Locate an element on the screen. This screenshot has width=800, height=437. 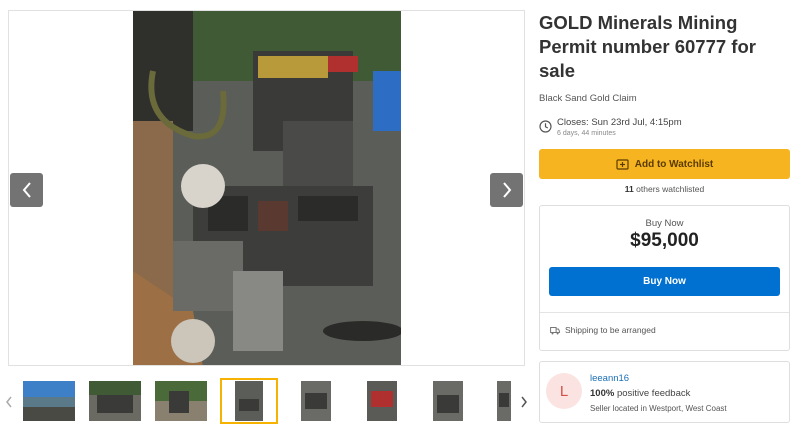
buy-now-price: $95,000 is located at coordinates (664, 240).